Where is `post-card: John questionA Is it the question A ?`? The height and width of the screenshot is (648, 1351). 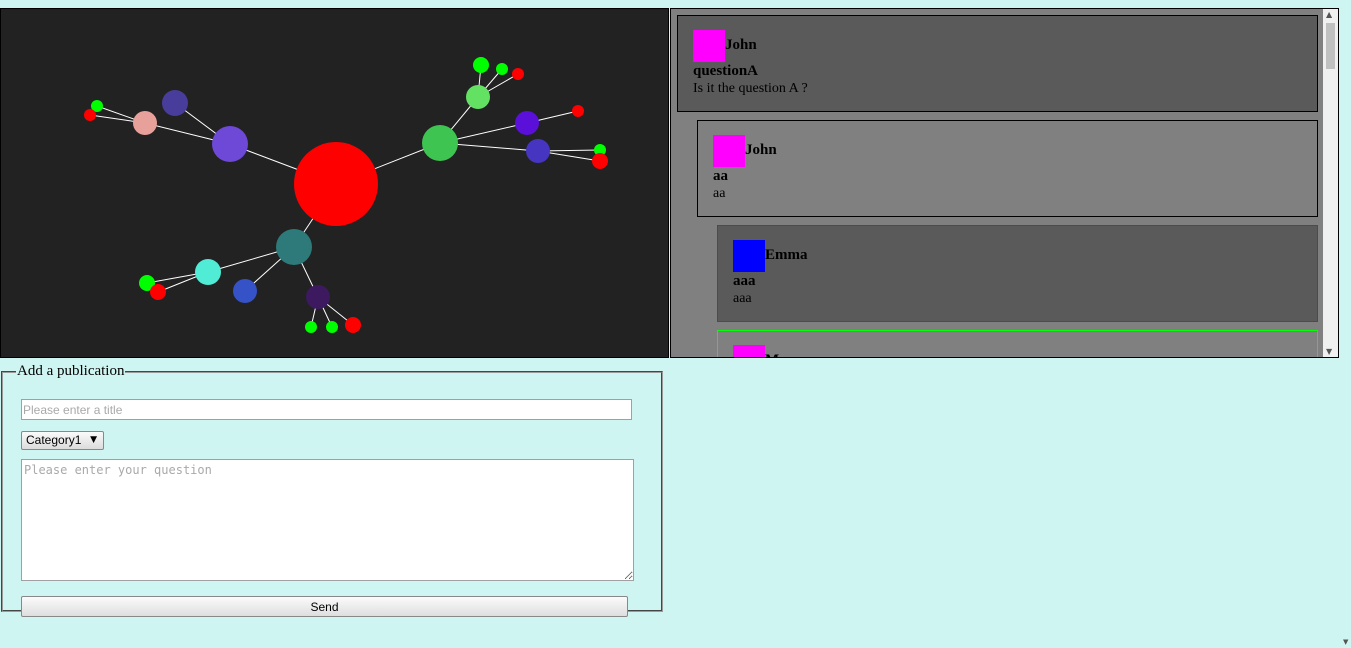 post-card: John questionA Is it the question A ? is located at coordinates (997, 63).